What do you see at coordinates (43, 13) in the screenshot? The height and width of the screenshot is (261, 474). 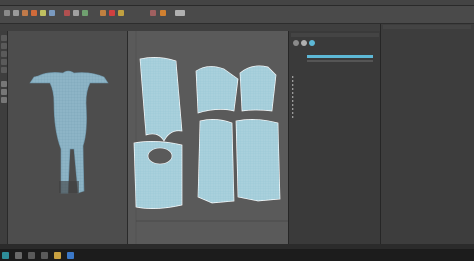 I see `rotate-icon` at bounding box center [43, 13].